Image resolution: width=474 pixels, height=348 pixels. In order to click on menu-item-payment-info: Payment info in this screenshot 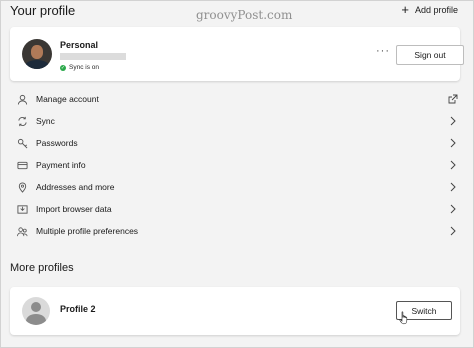, I will do `click(235, 165)`.